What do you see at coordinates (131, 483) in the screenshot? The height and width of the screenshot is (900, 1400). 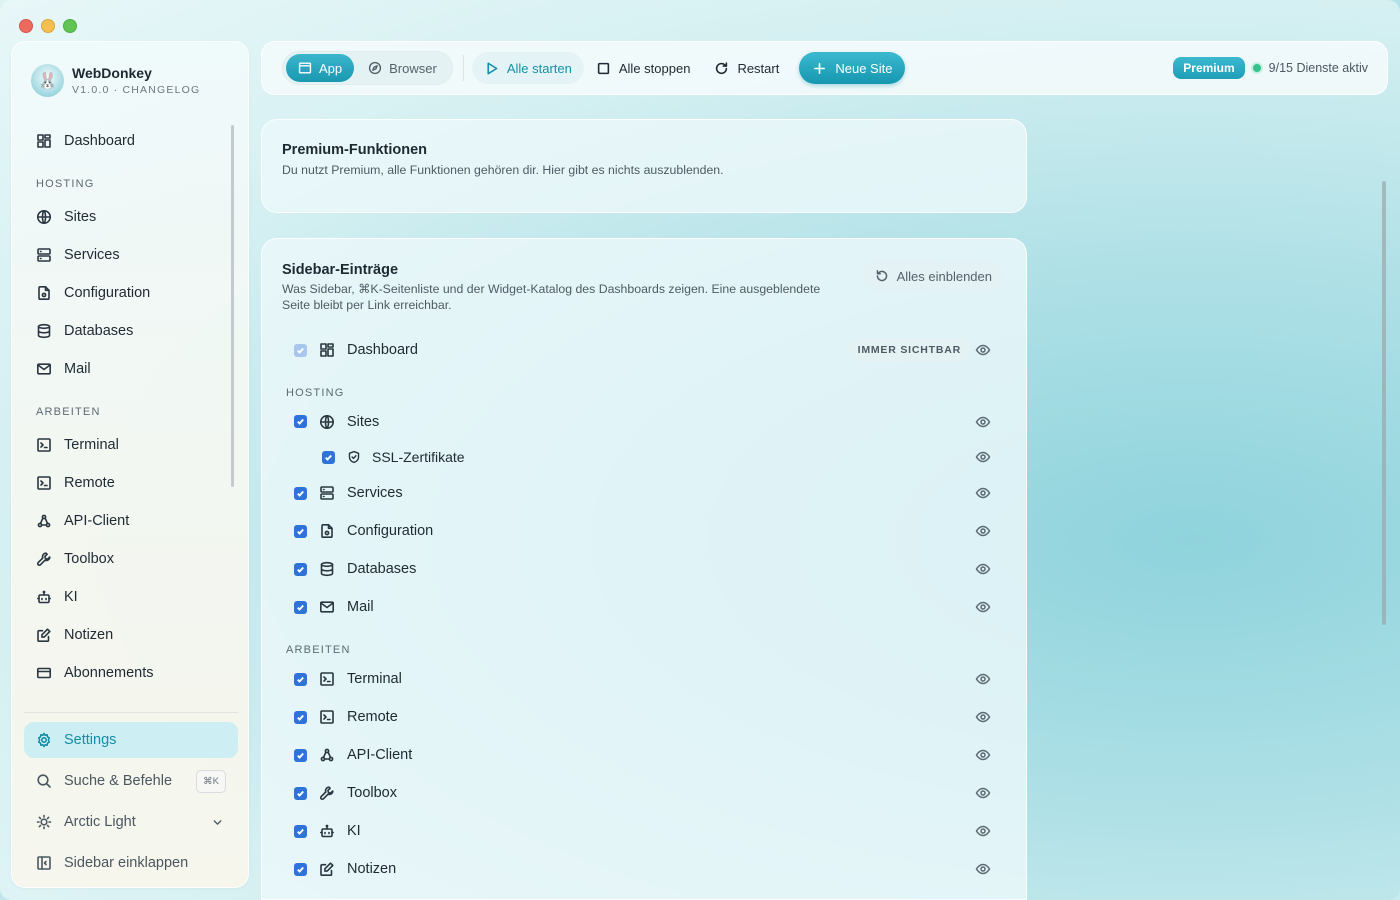 I see `sidebar-item-remote: Remote` at bounding box center [131, 483].